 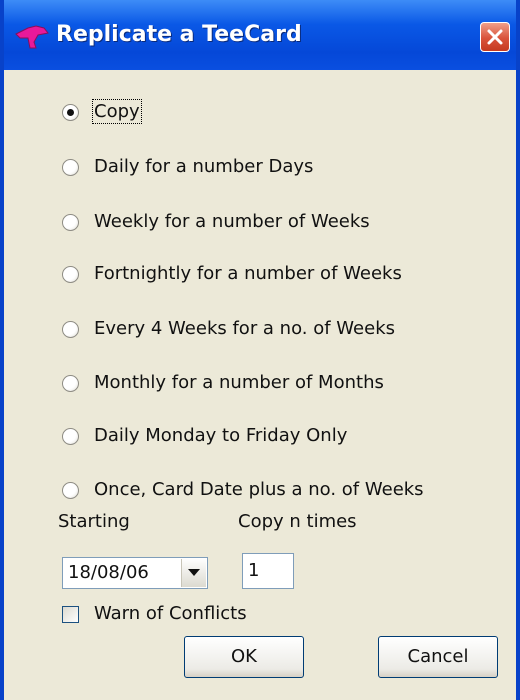 What do you see at coordinates (108, 572) in the screenshot?
I see `starting-date-value: 18/08/06` at bounding box center [108, 572].